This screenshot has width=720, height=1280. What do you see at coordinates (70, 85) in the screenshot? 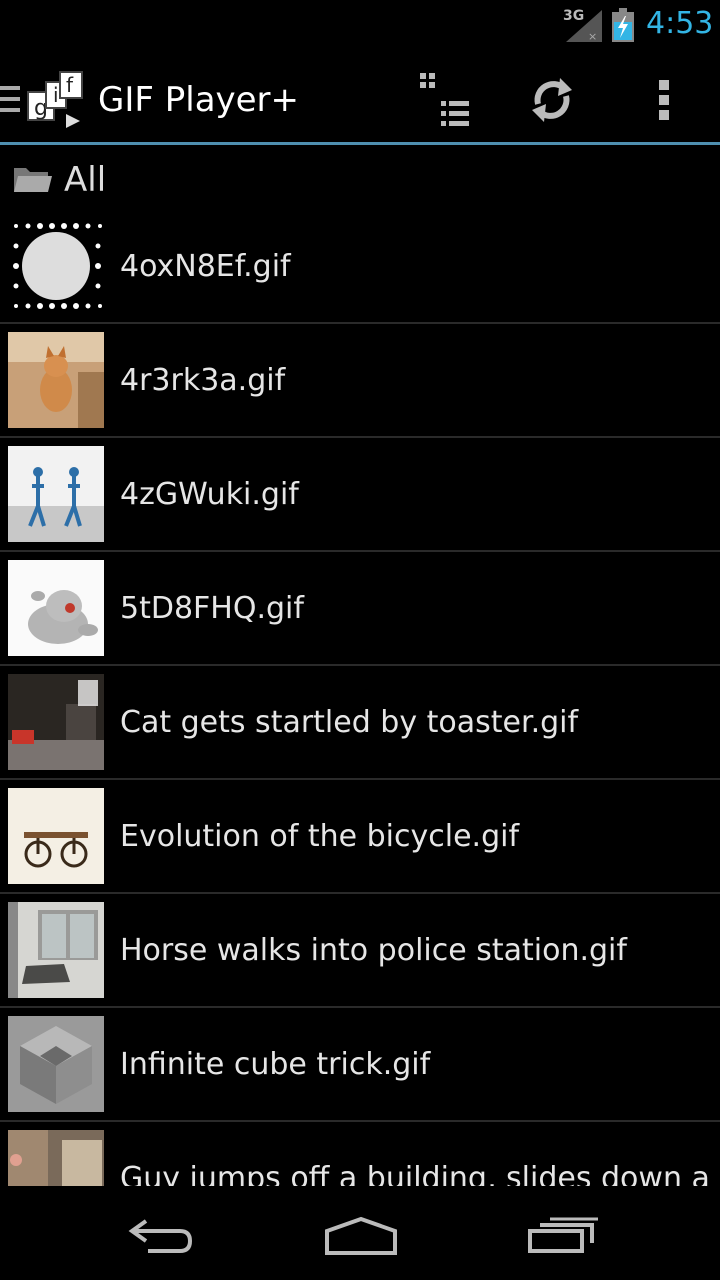
I see `svg-text: f` at bounding box center [70, 85].